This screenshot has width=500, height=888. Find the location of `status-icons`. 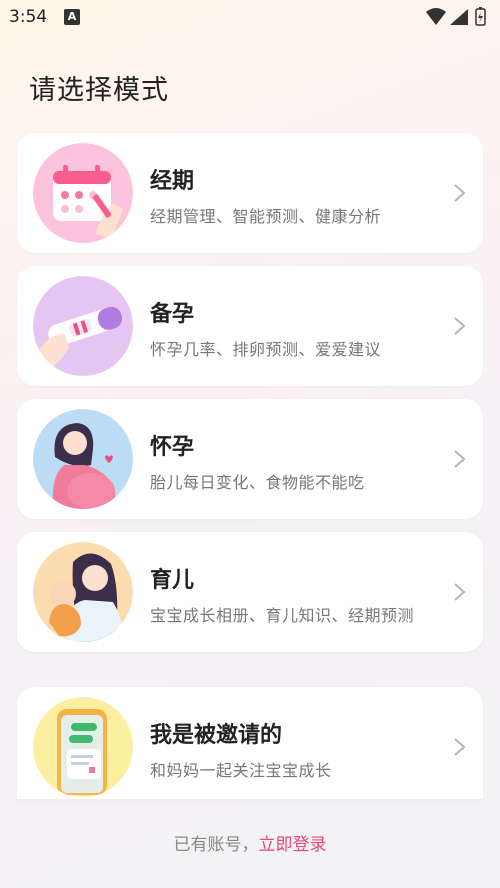

status-icons is located at coordinates (457, 19).